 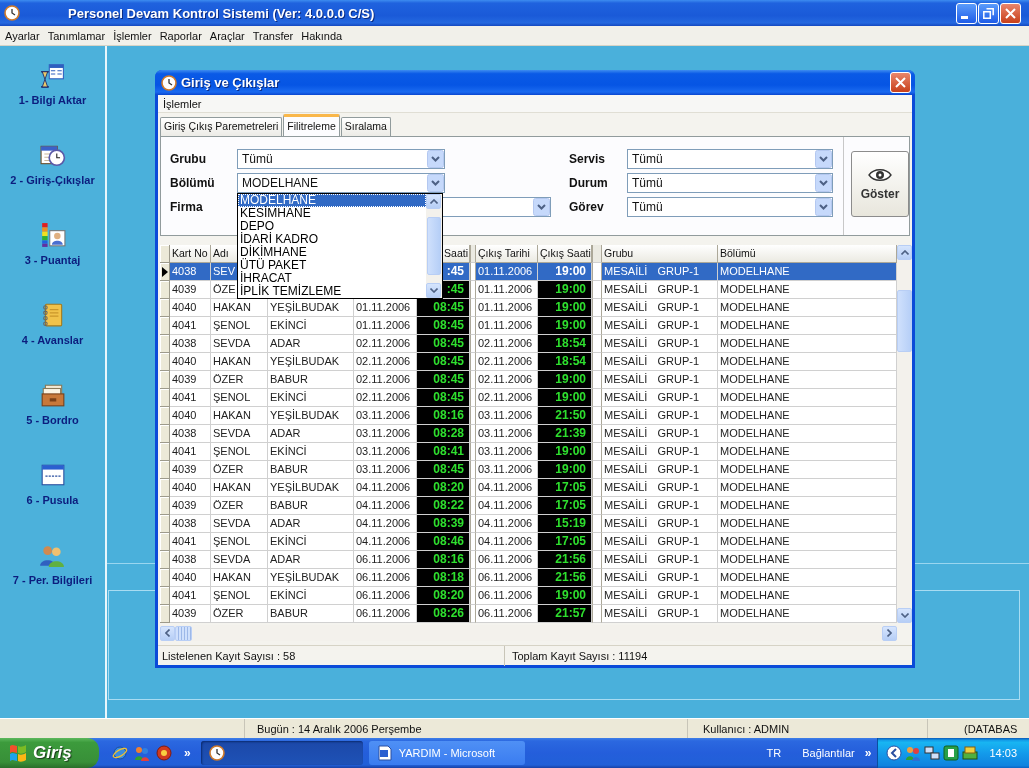 I want to click on table-cell: 08:18, so click(x=443, y=578).